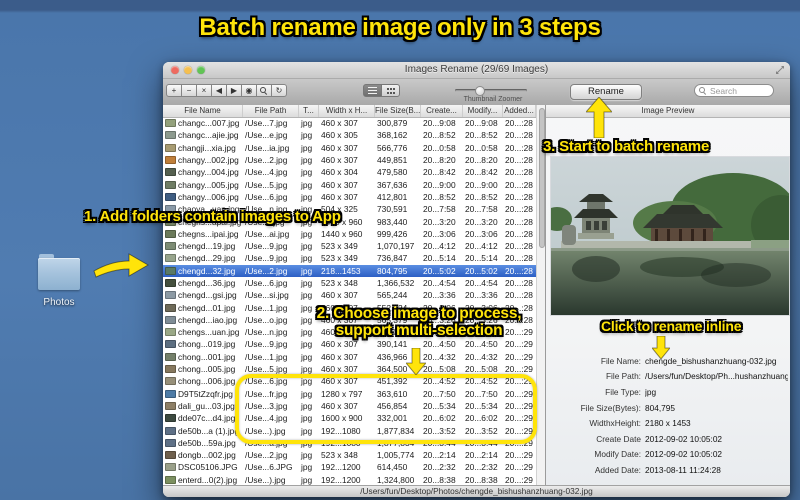 Image resolution: width=800 pixels, height=500 pixels. I want to click on vertical-scrollbar, so click(540, 295).